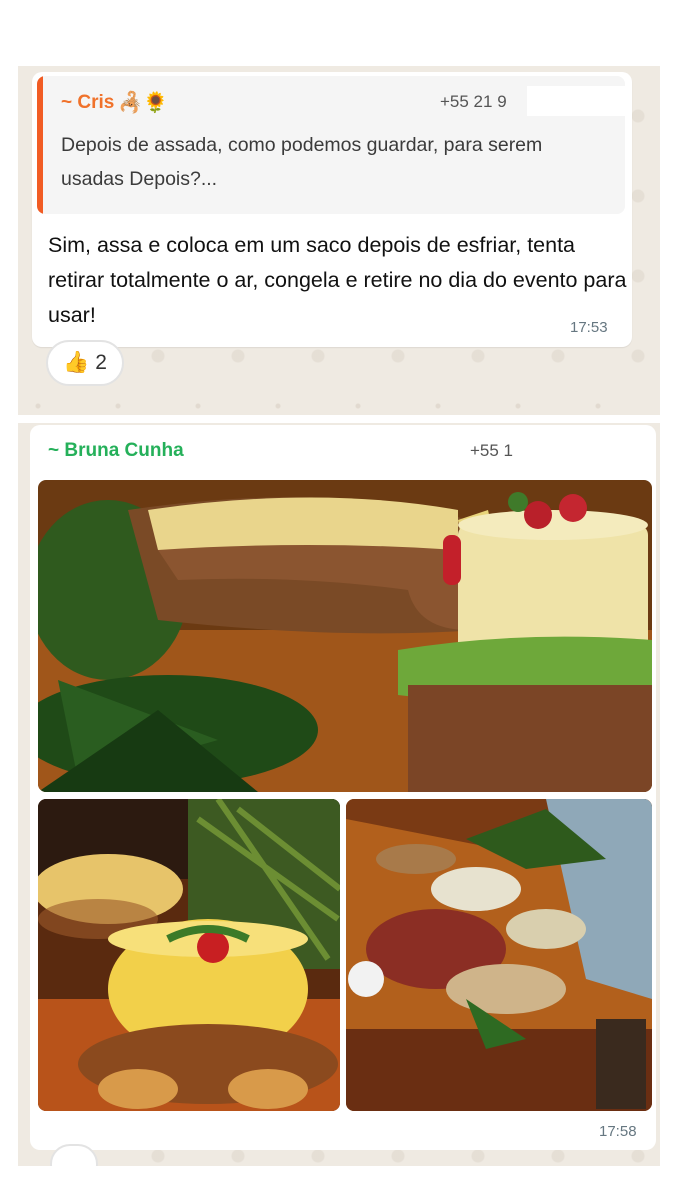 Image resolution: width=675 pixels, height=1200 pixels. I want to click on quote-phone: +55 21 9, so click(473, 101).